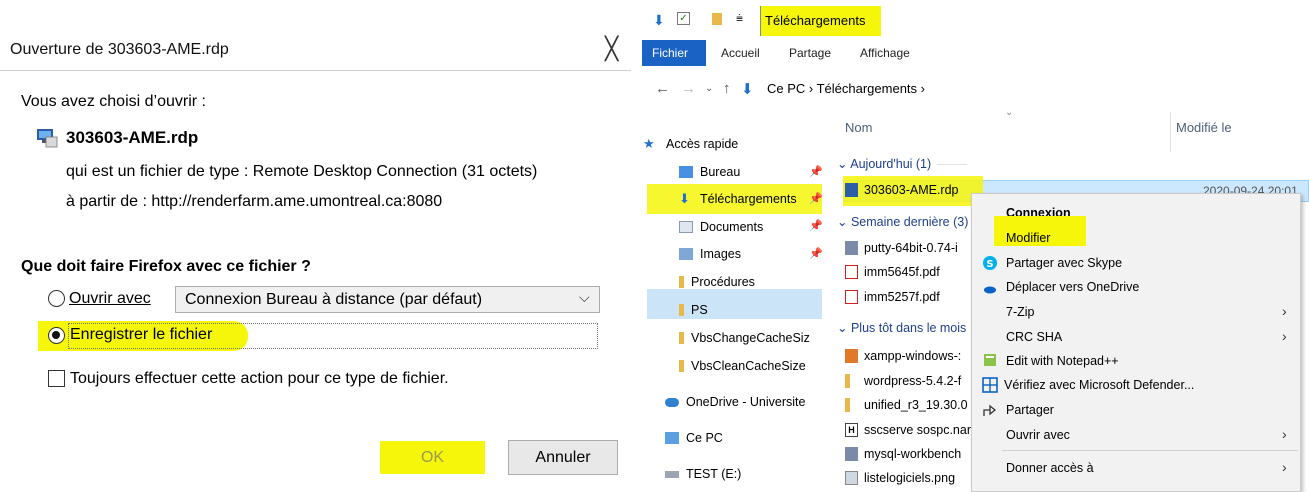  Describe the element at coordinates (47, 138) in the screenshot. I see `remote-desktop-icon` at that location.